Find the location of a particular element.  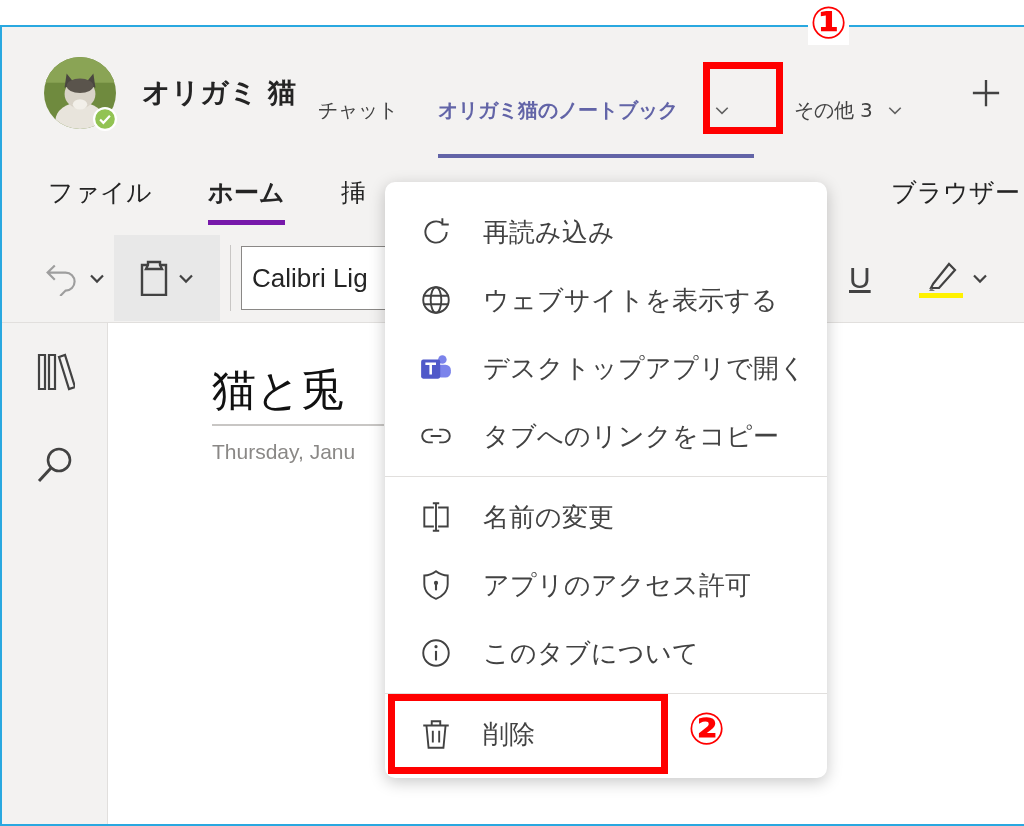

underline-button: U is located at coordinates (860, 278).